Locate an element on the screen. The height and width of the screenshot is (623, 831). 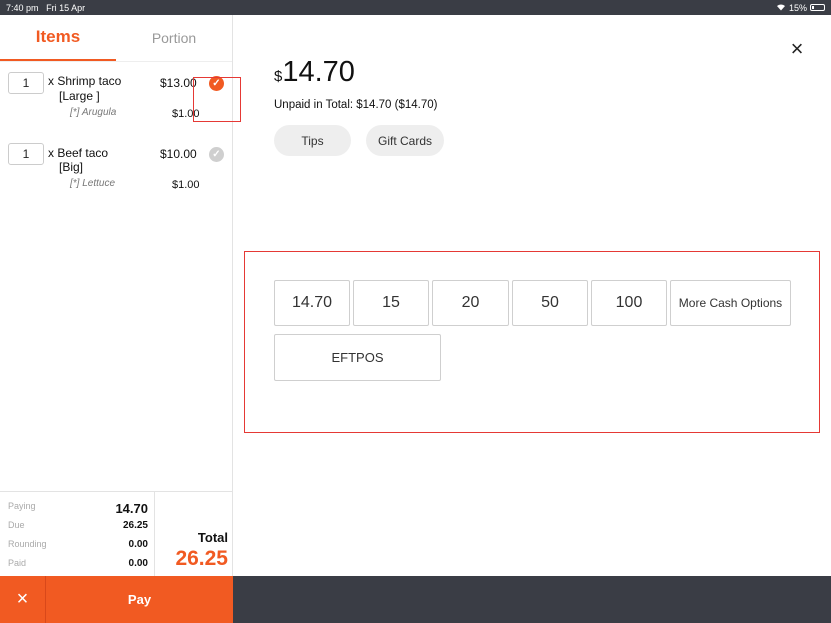
unpaid-total: Unpaid in Total: $14.70 ($14.70) is located at coordinates (356, 105).